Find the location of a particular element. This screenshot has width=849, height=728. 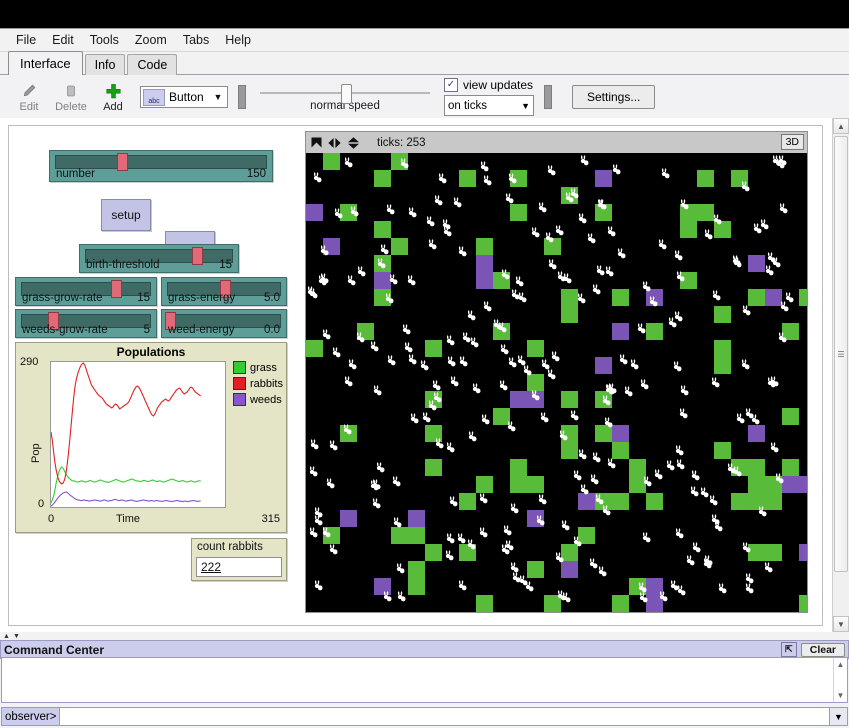

widget-type-select: abc Button ▼ is located at coordinates (184, 97).